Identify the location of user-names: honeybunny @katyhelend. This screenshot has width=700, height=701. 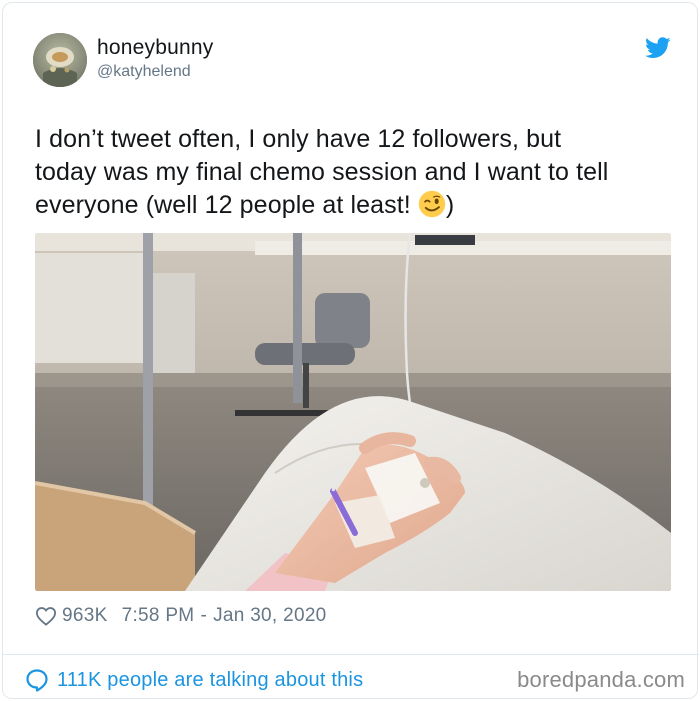
(155, 59).